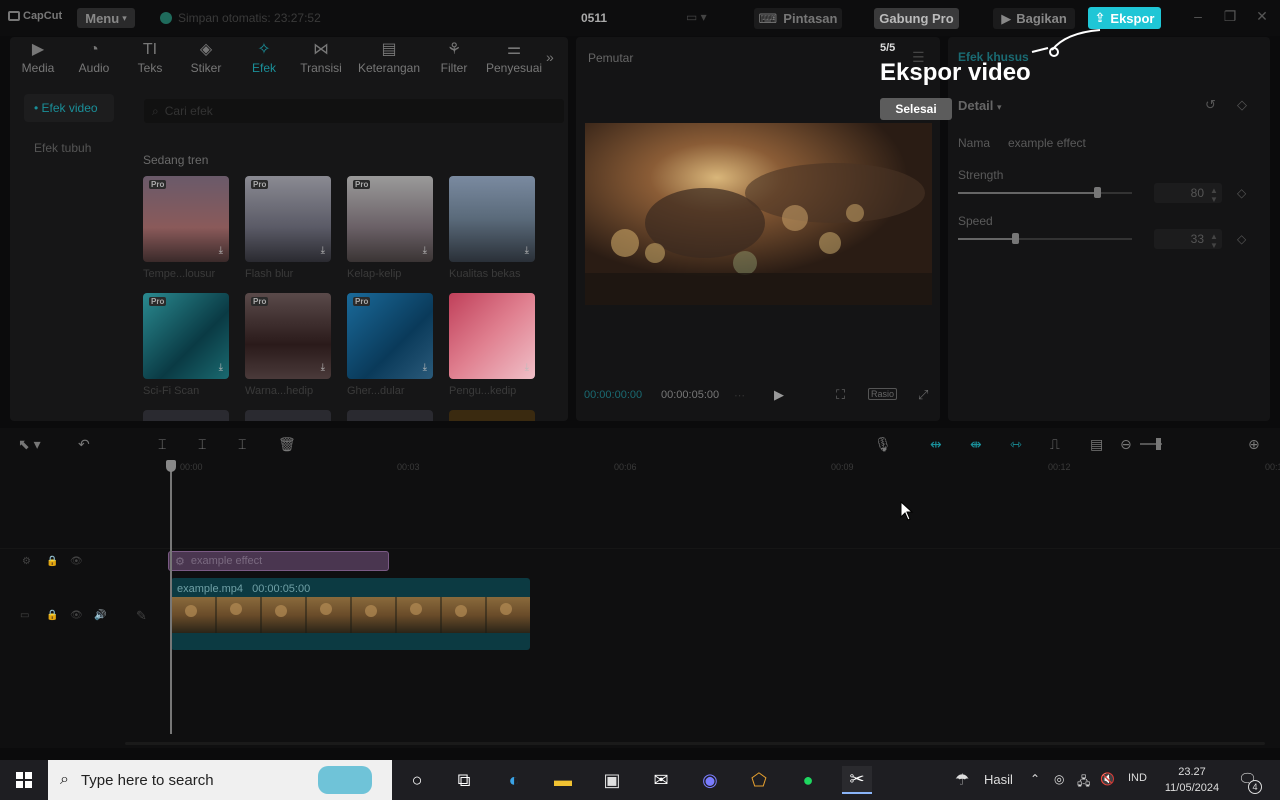  I want to click on effect-card: ⤓ Pengu...kedip, so click(492, 345).